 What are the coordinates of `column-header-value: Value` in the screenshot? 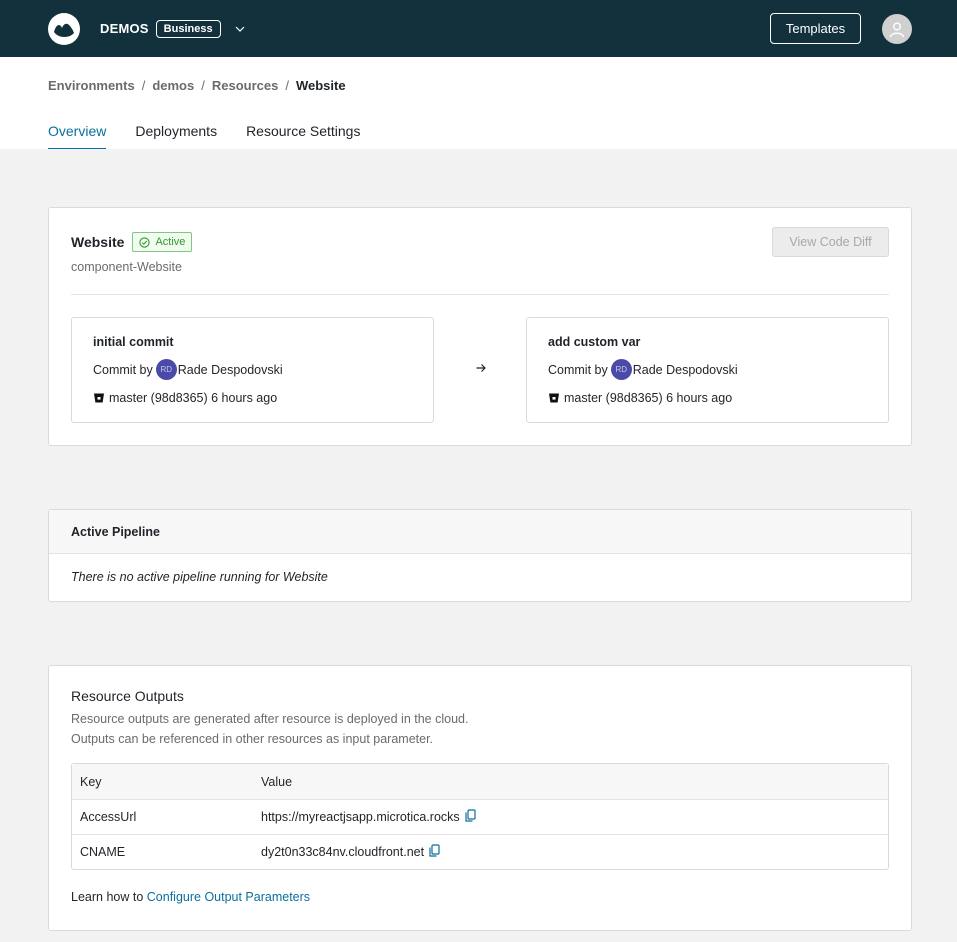 It's located at (277, 781).